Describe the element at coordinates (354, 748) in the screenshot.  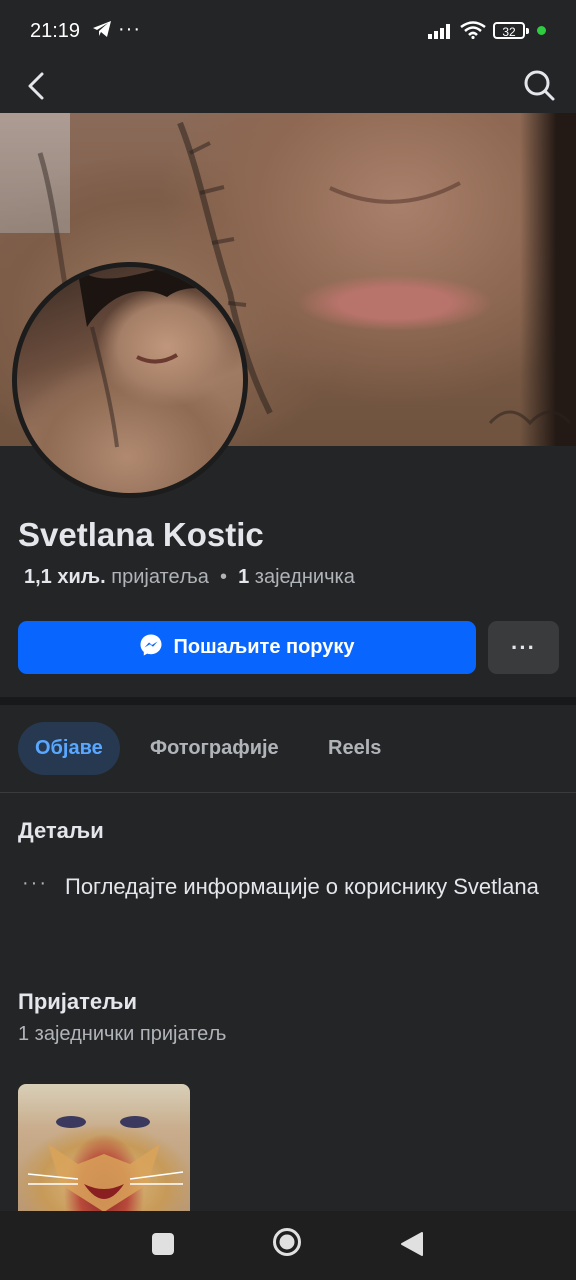
I see `tab-reels: Reels` at that location.